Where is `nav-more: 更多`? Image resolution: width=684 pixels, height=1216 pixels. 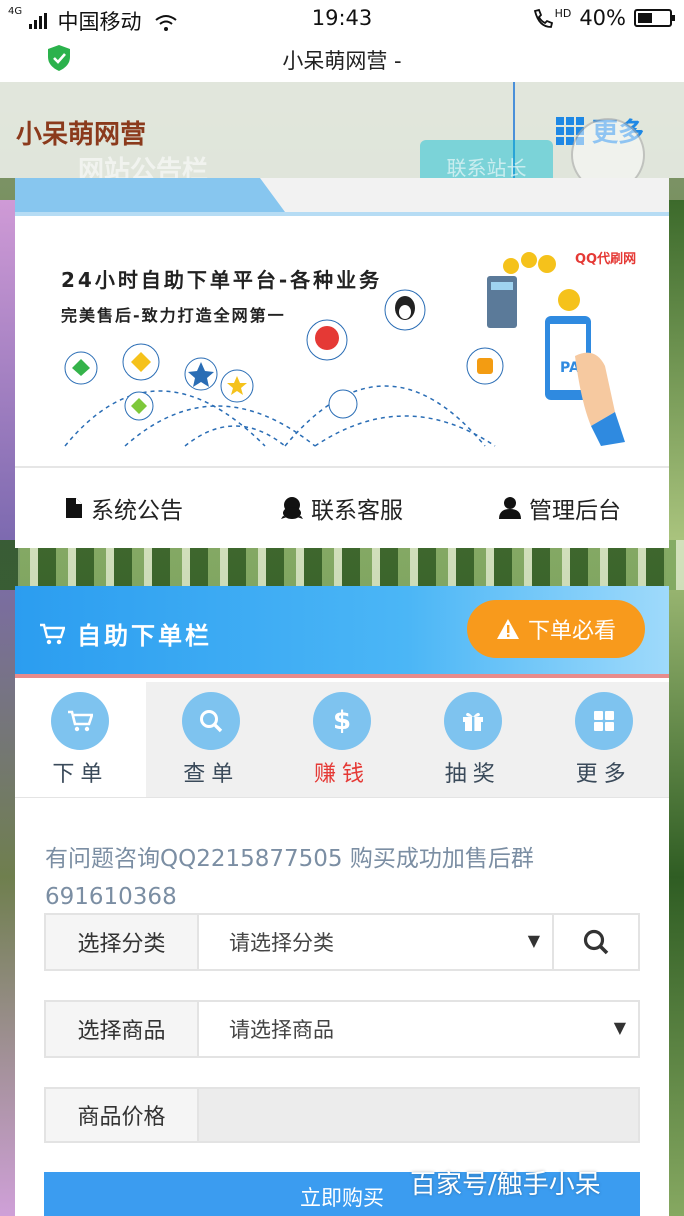 nav-more: 更多 is located at coordinates (603, 739).